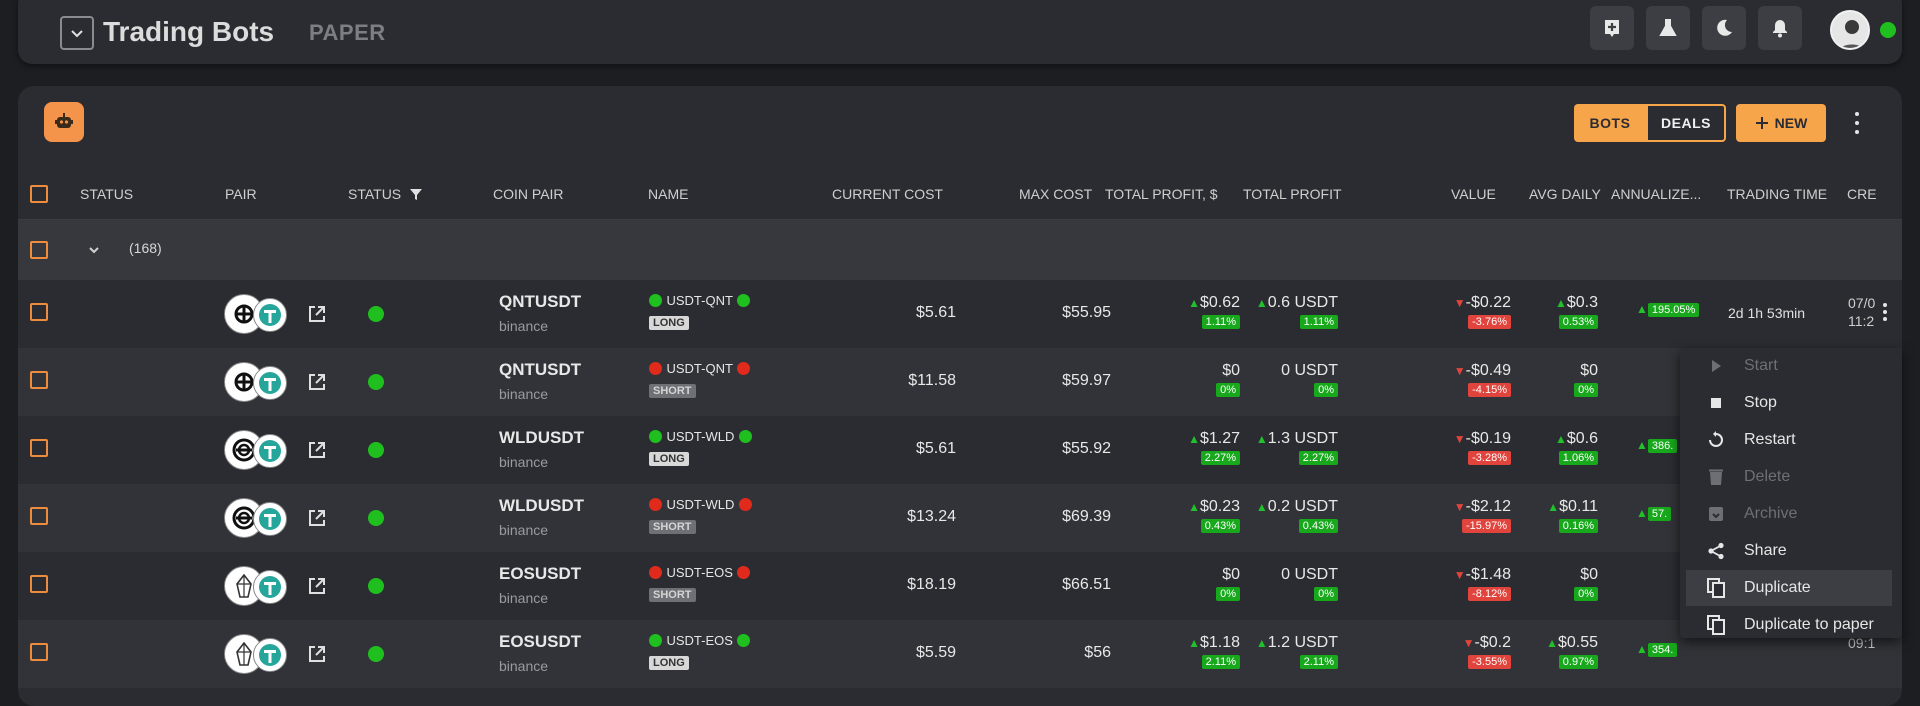 This screenshot has width=1920, height=706. Describe the element at coordinates (699, 300) in the screenshot. I see `bot-name-text: USDT-QNT` at that location.